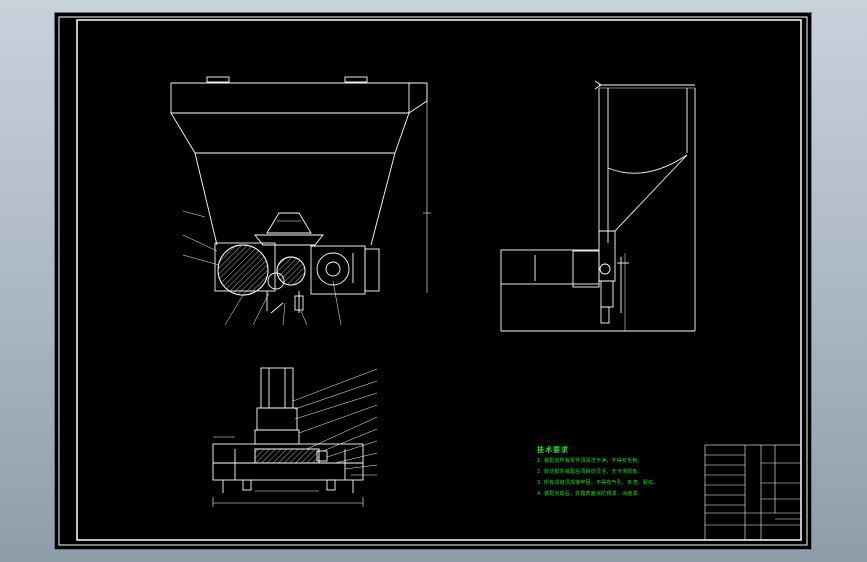  Describe the element at coordinates (333, 269) in the screenshot. I see `right-roller` at that location.